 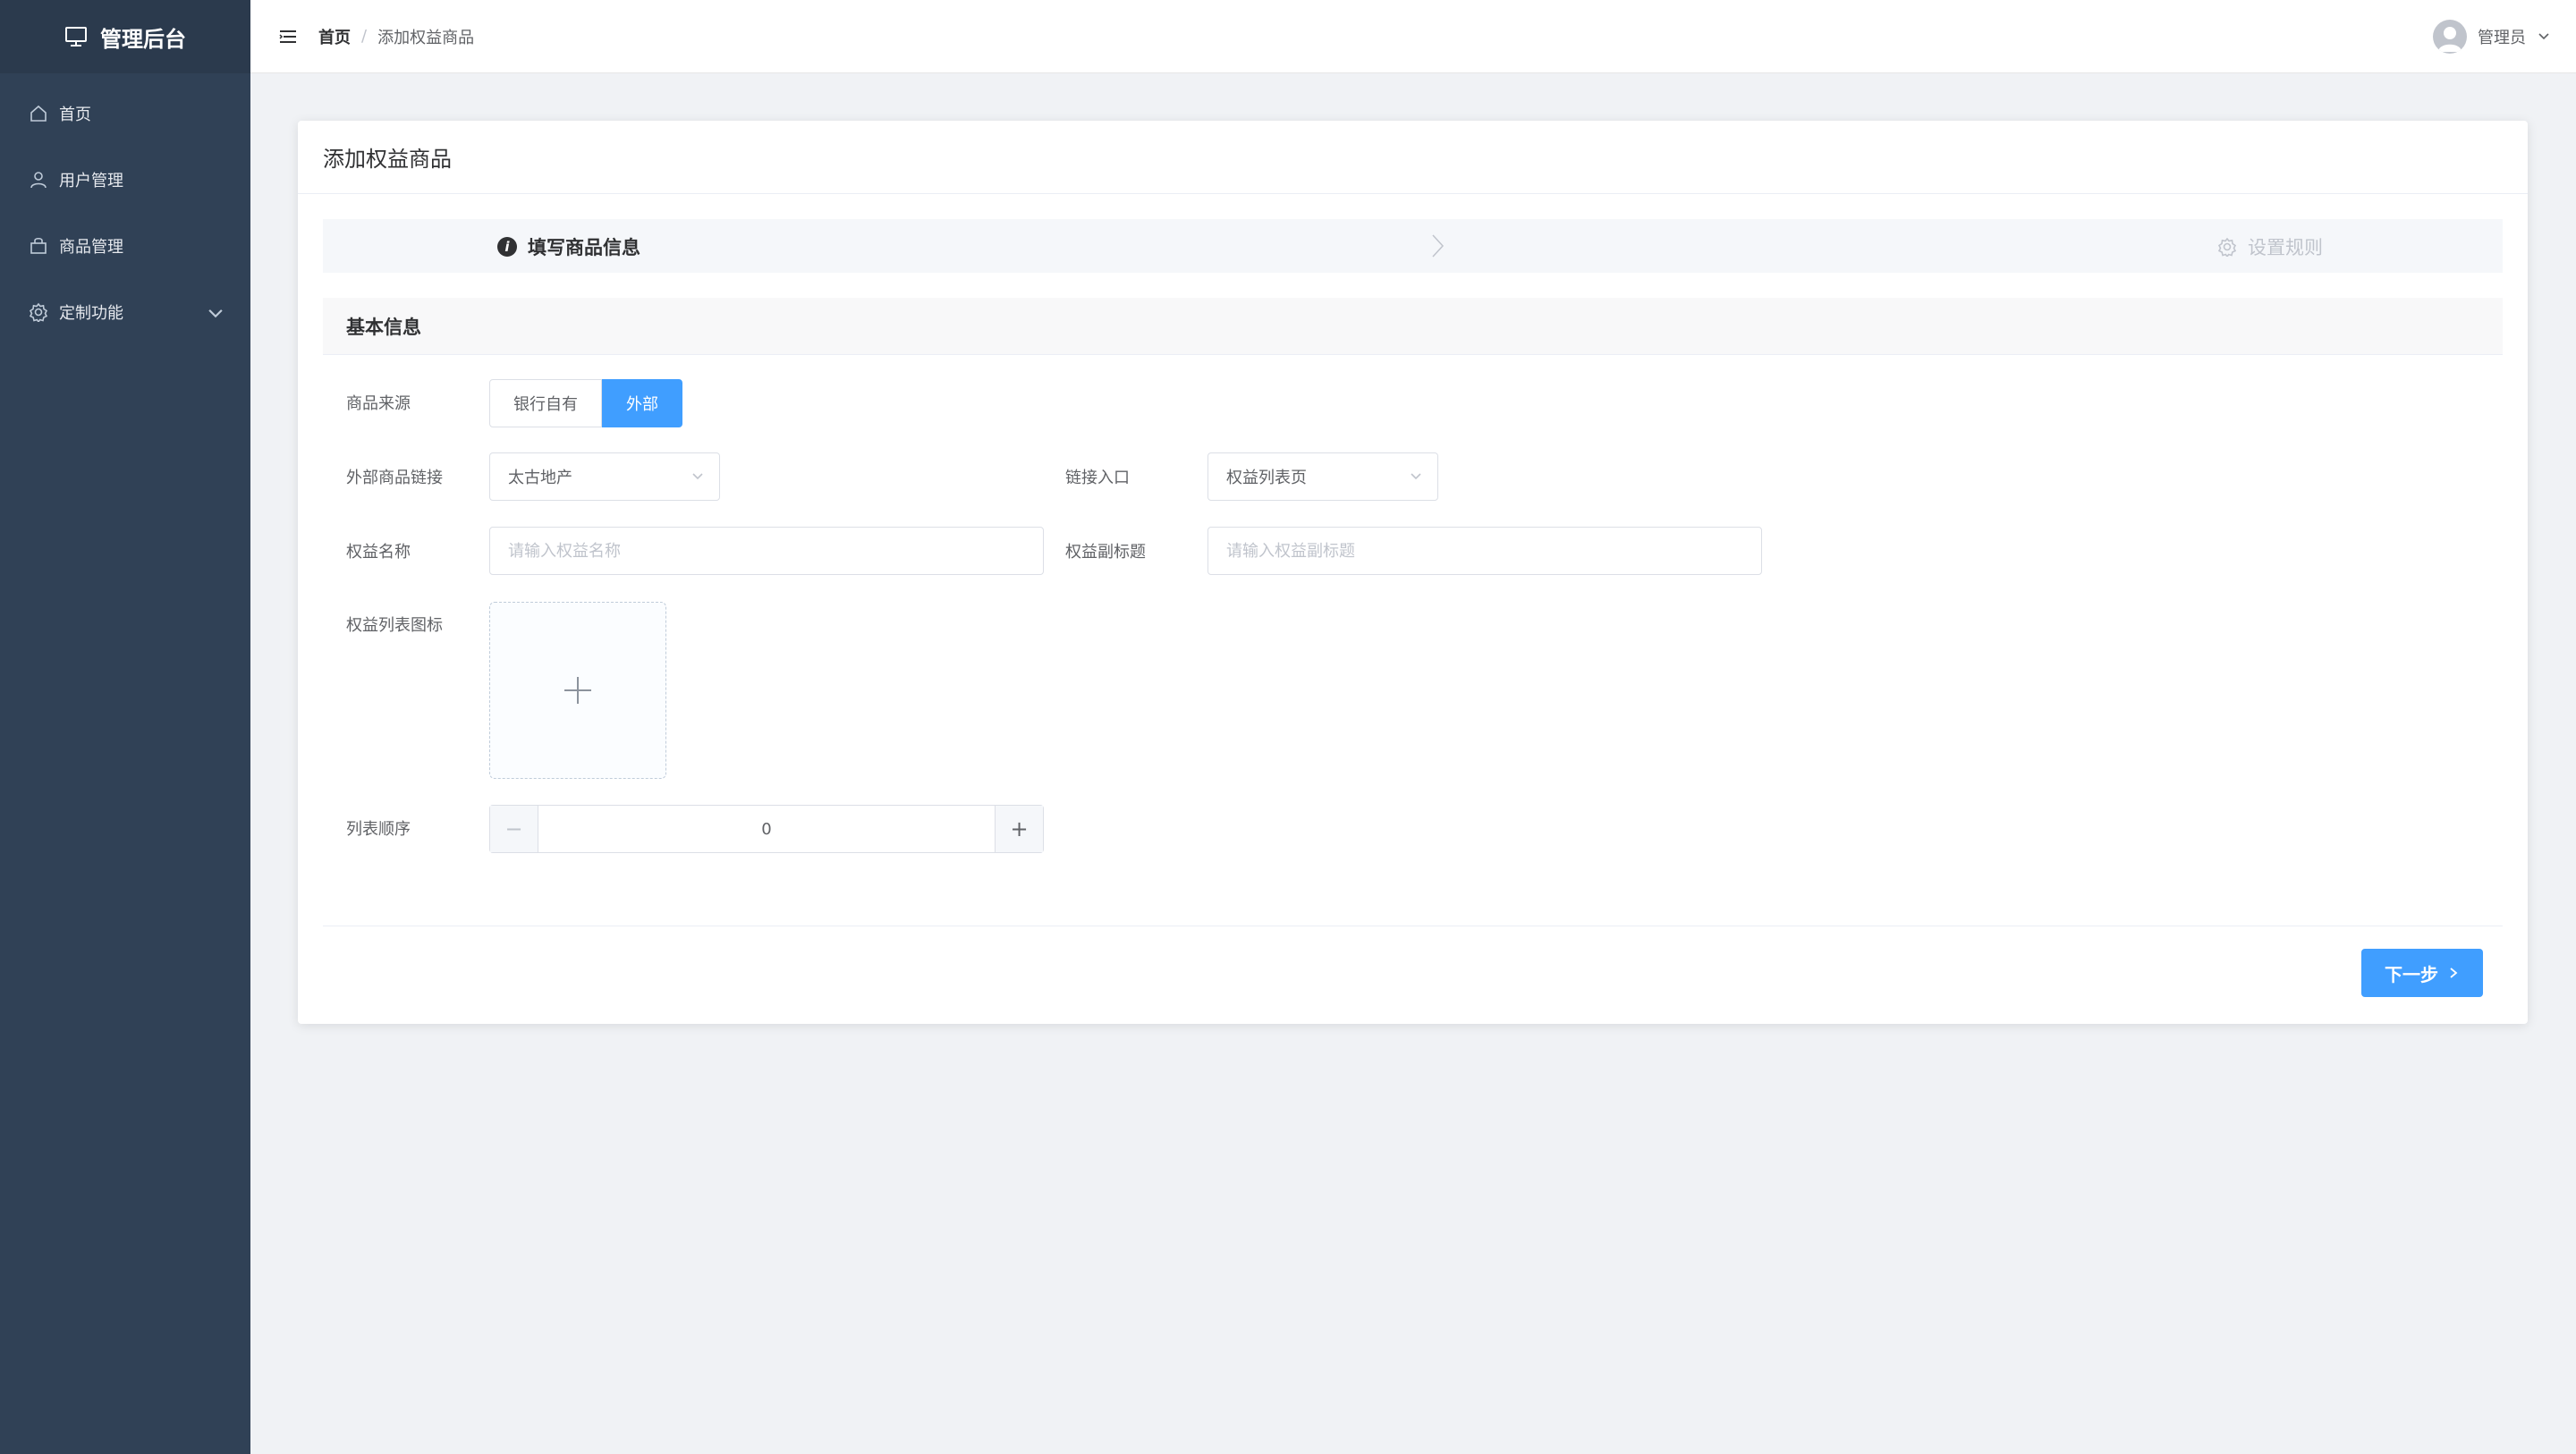 What do you see at coordinates (2411, 974) in the screenshot?
I see `next-step-label: 下一步` at bounding box center [2411, 974].